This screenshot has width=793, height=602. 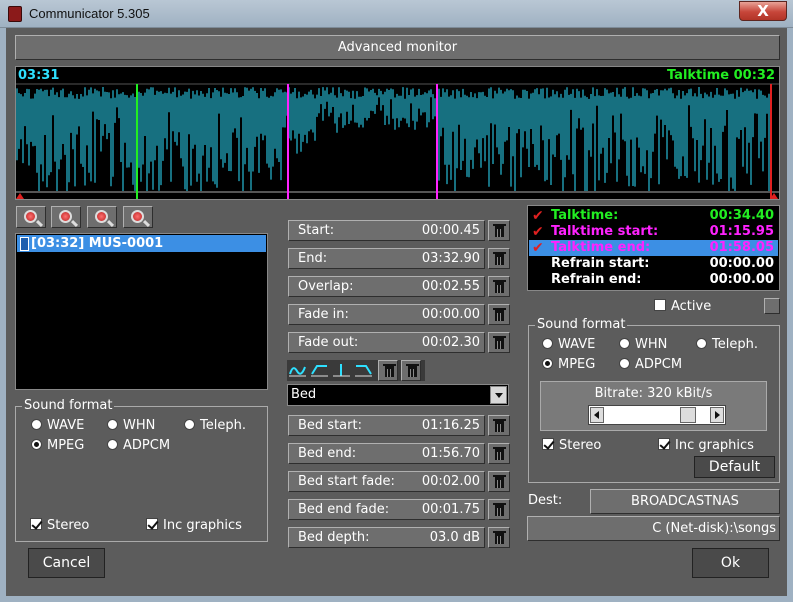 I want to click on zoom-out-button, so click(x=66, y=217).